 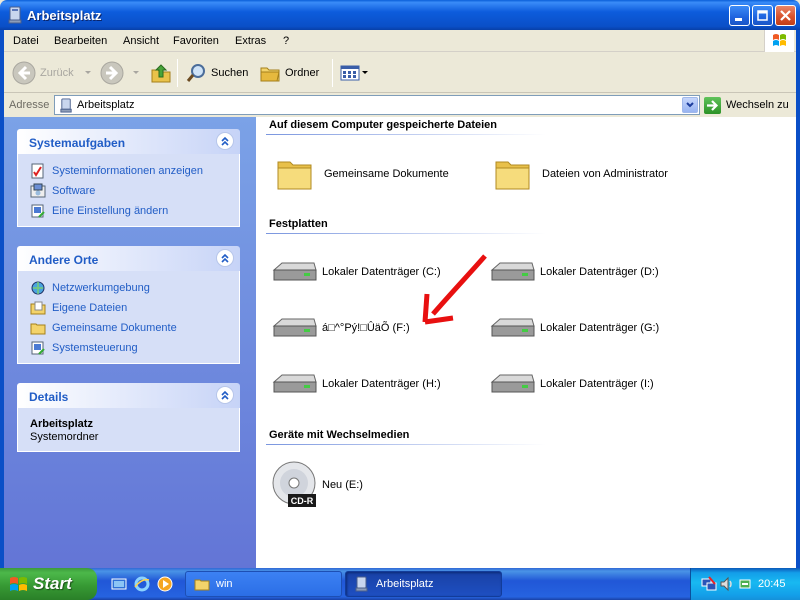 I want to click on address-bar: Adresse Arbeitsplatz Wechseln zu, so click(x=400, y=105).